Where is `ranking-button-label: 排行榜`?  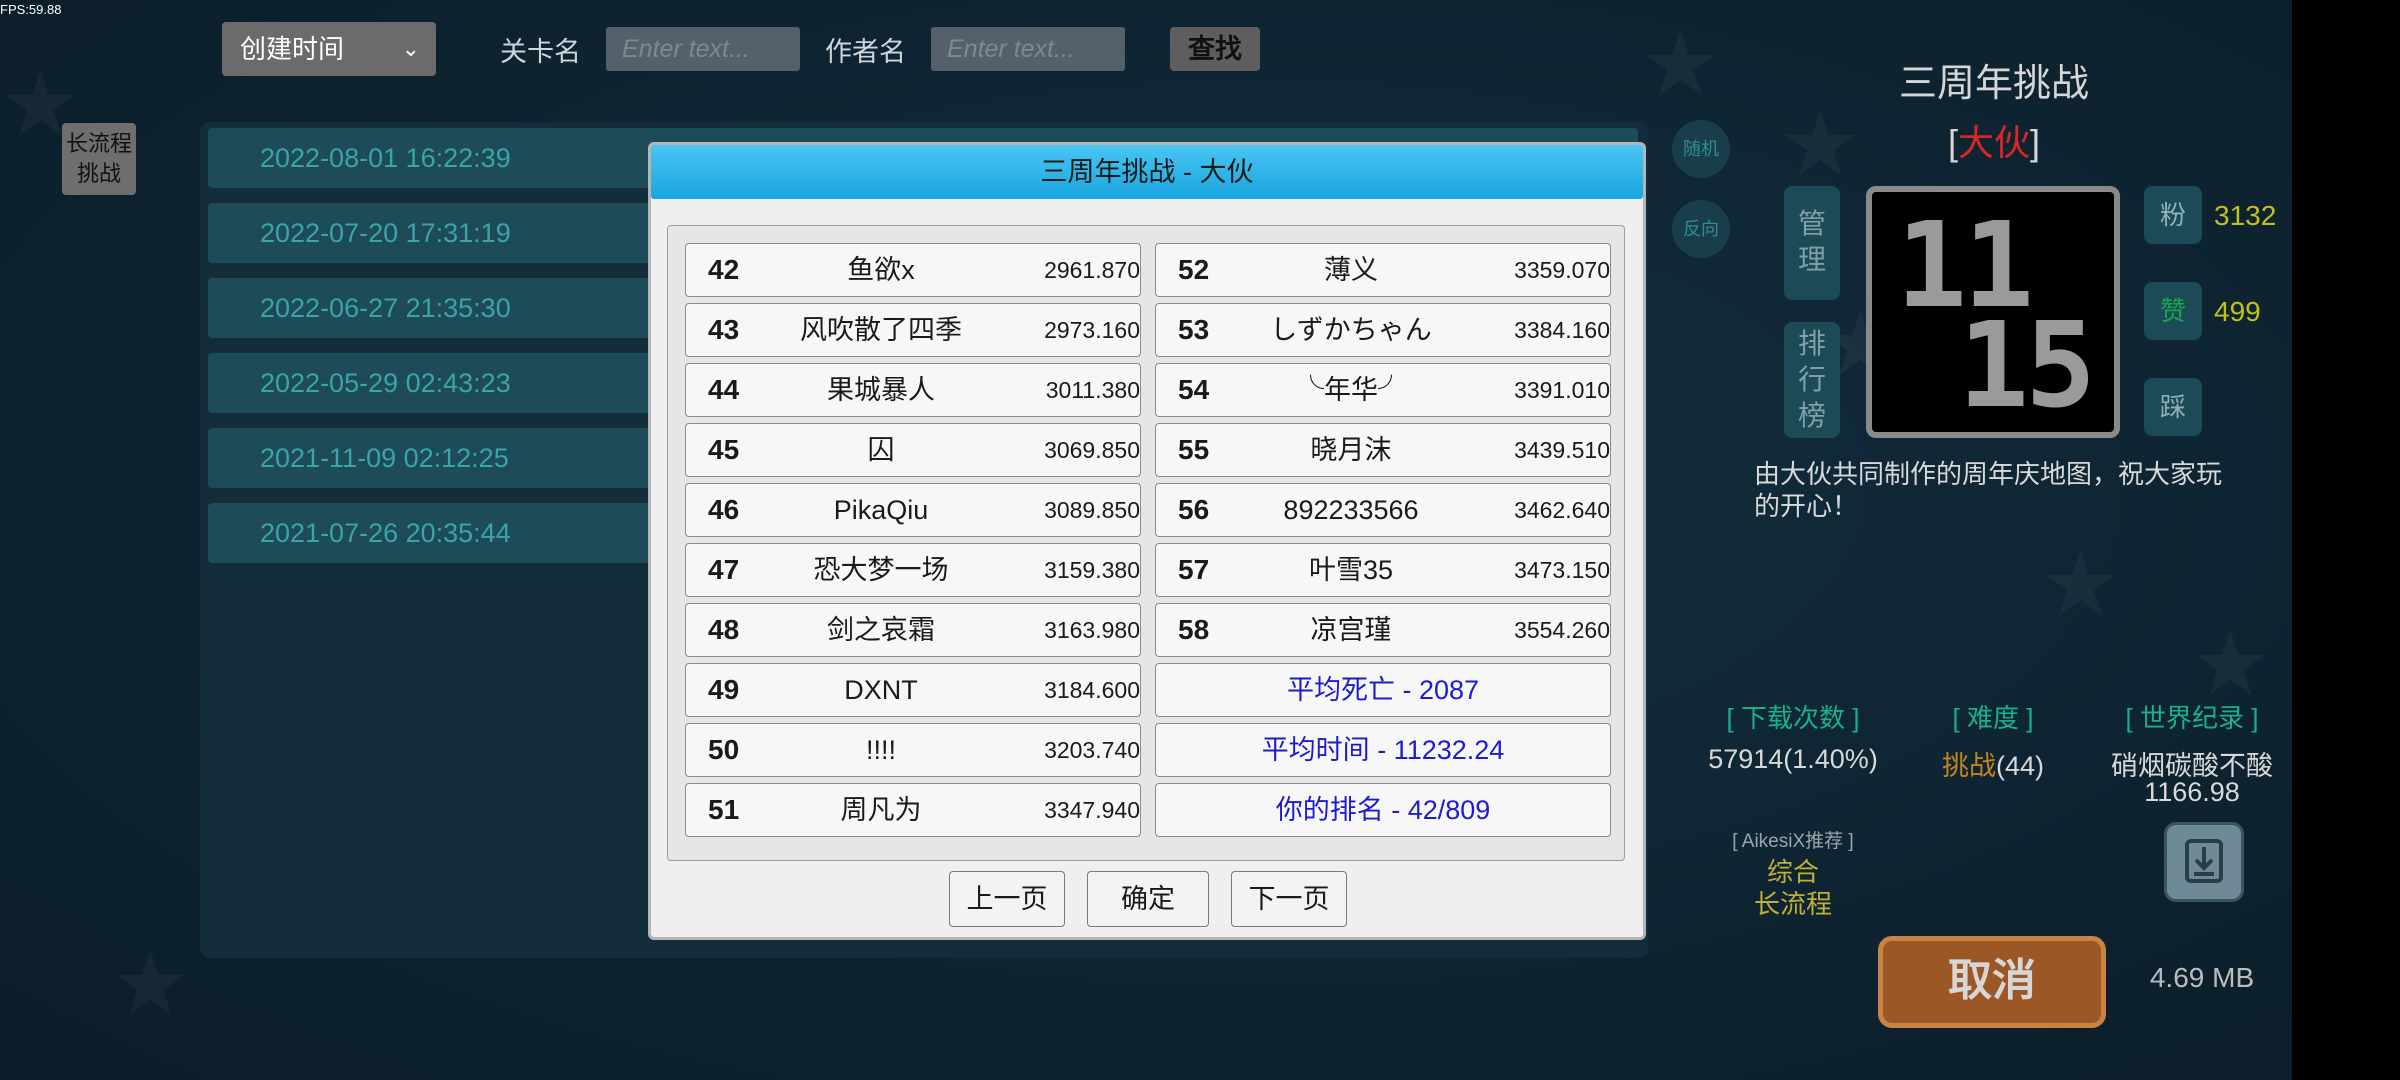 ranking-button-label: 排行榜 is located at coordinates (1811, 379).